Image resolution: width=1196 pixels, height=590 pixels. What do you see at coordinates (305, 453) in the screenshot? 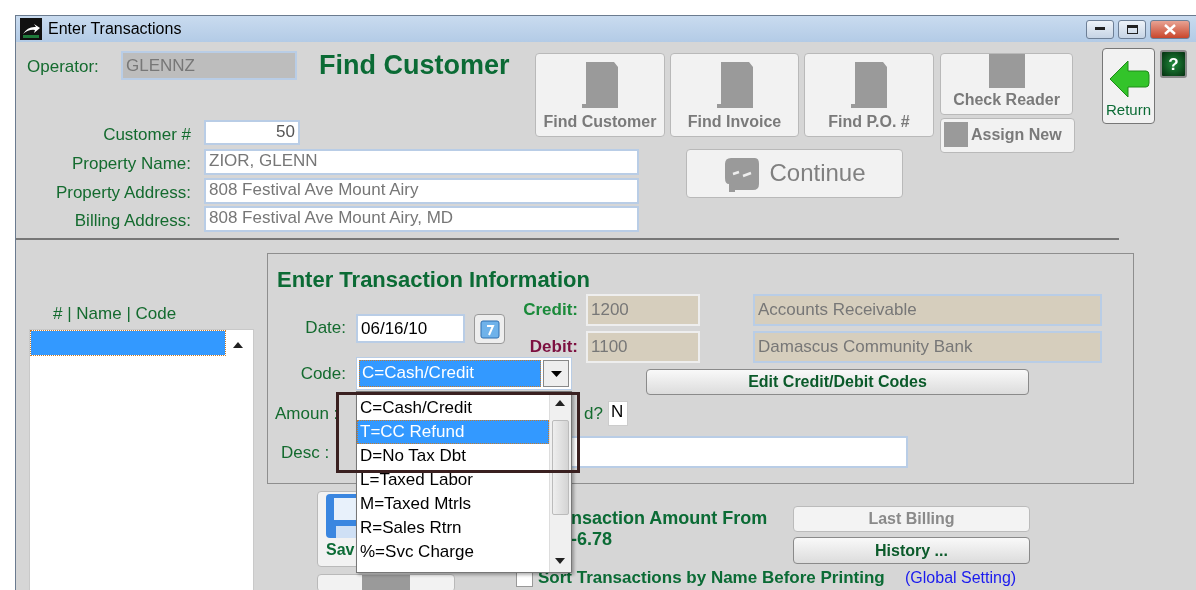
I see `field-label: Desc :` at bounding box center [305, 453].